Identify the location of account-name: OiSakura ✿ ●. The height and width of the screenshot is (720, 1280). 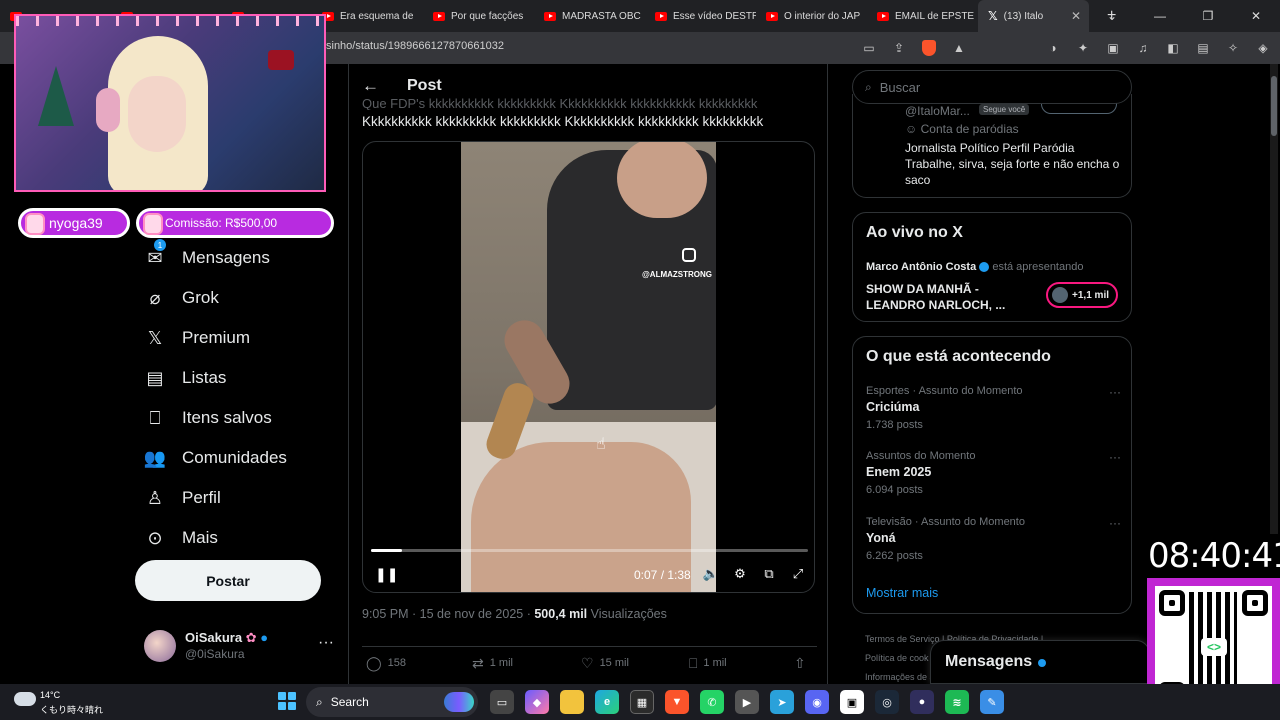
(227, 637).